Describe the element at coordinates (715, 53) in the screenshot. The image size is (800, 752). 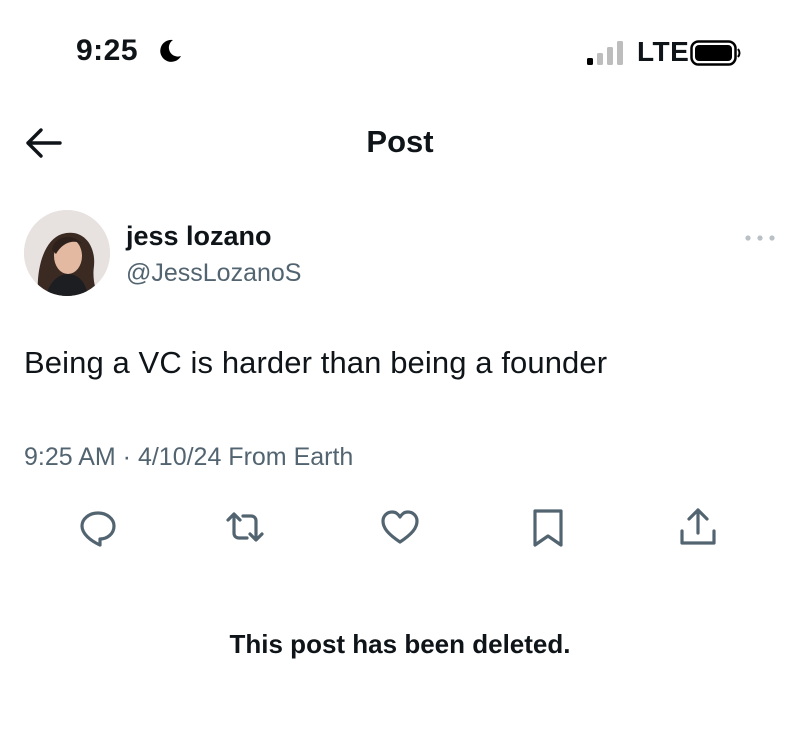
I see `battery-icon` at that location.